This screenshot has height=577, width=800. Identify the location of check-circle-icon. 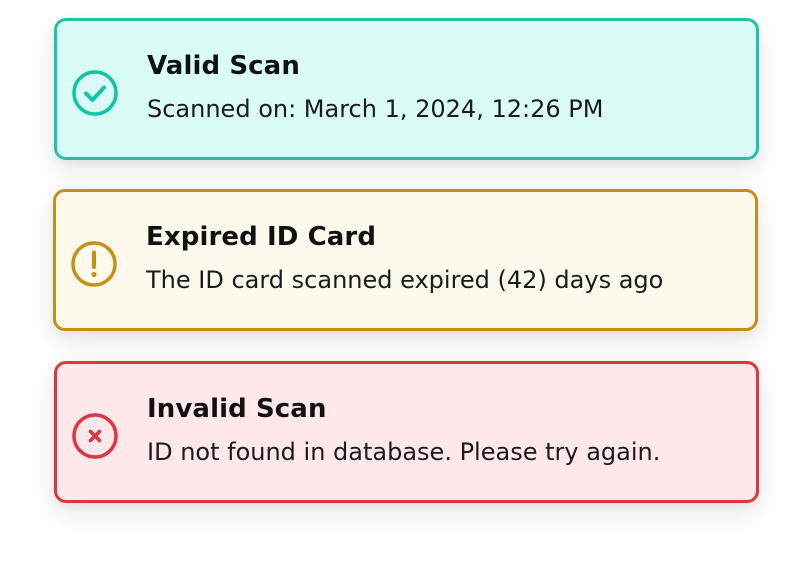
(95, 93).